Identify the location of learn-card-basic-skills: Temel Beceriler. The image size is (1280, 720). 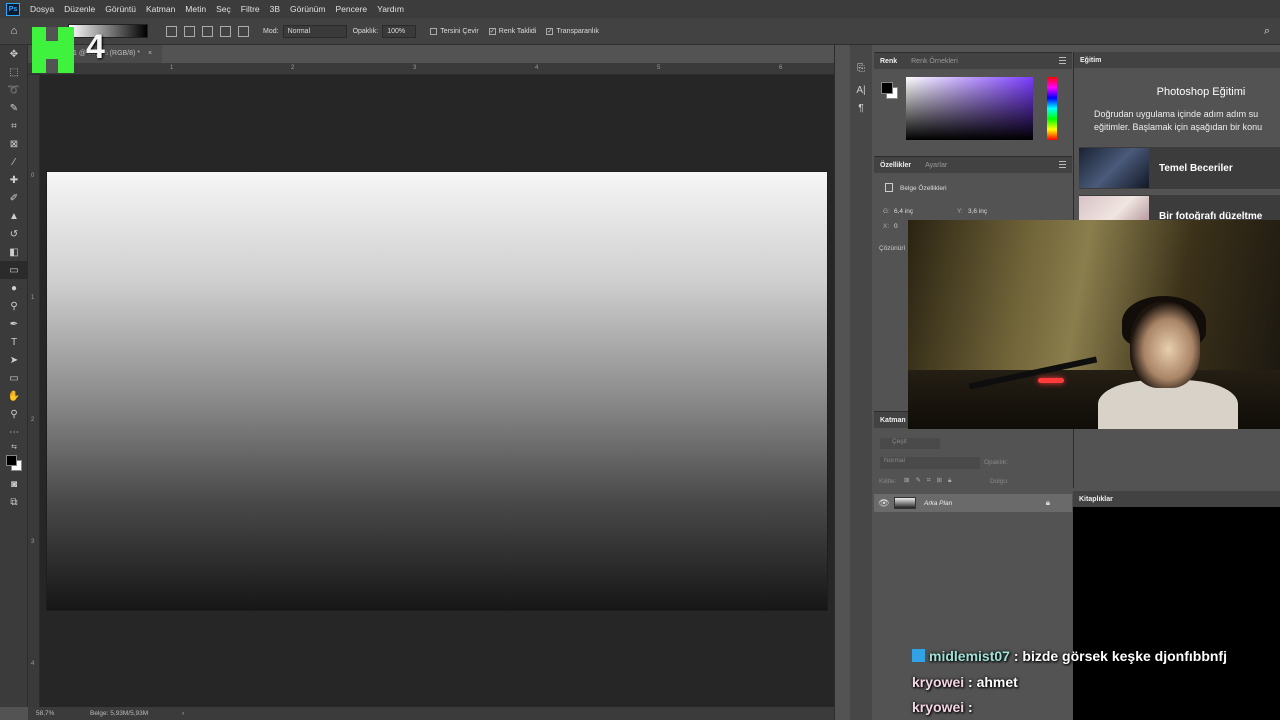
(1179, 168).